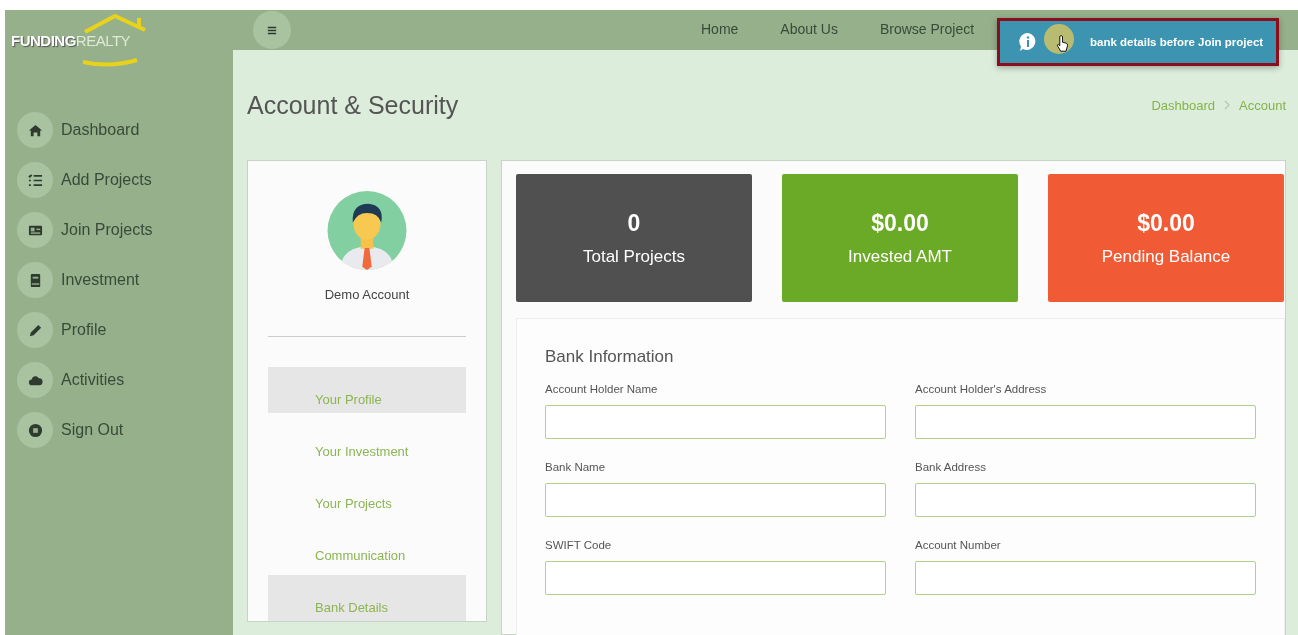 This screenshot has height=635, width=1298. Describe the element at coordinates (367, 294) in the screenshot. I see `profile-name: Demo Account` at that location.